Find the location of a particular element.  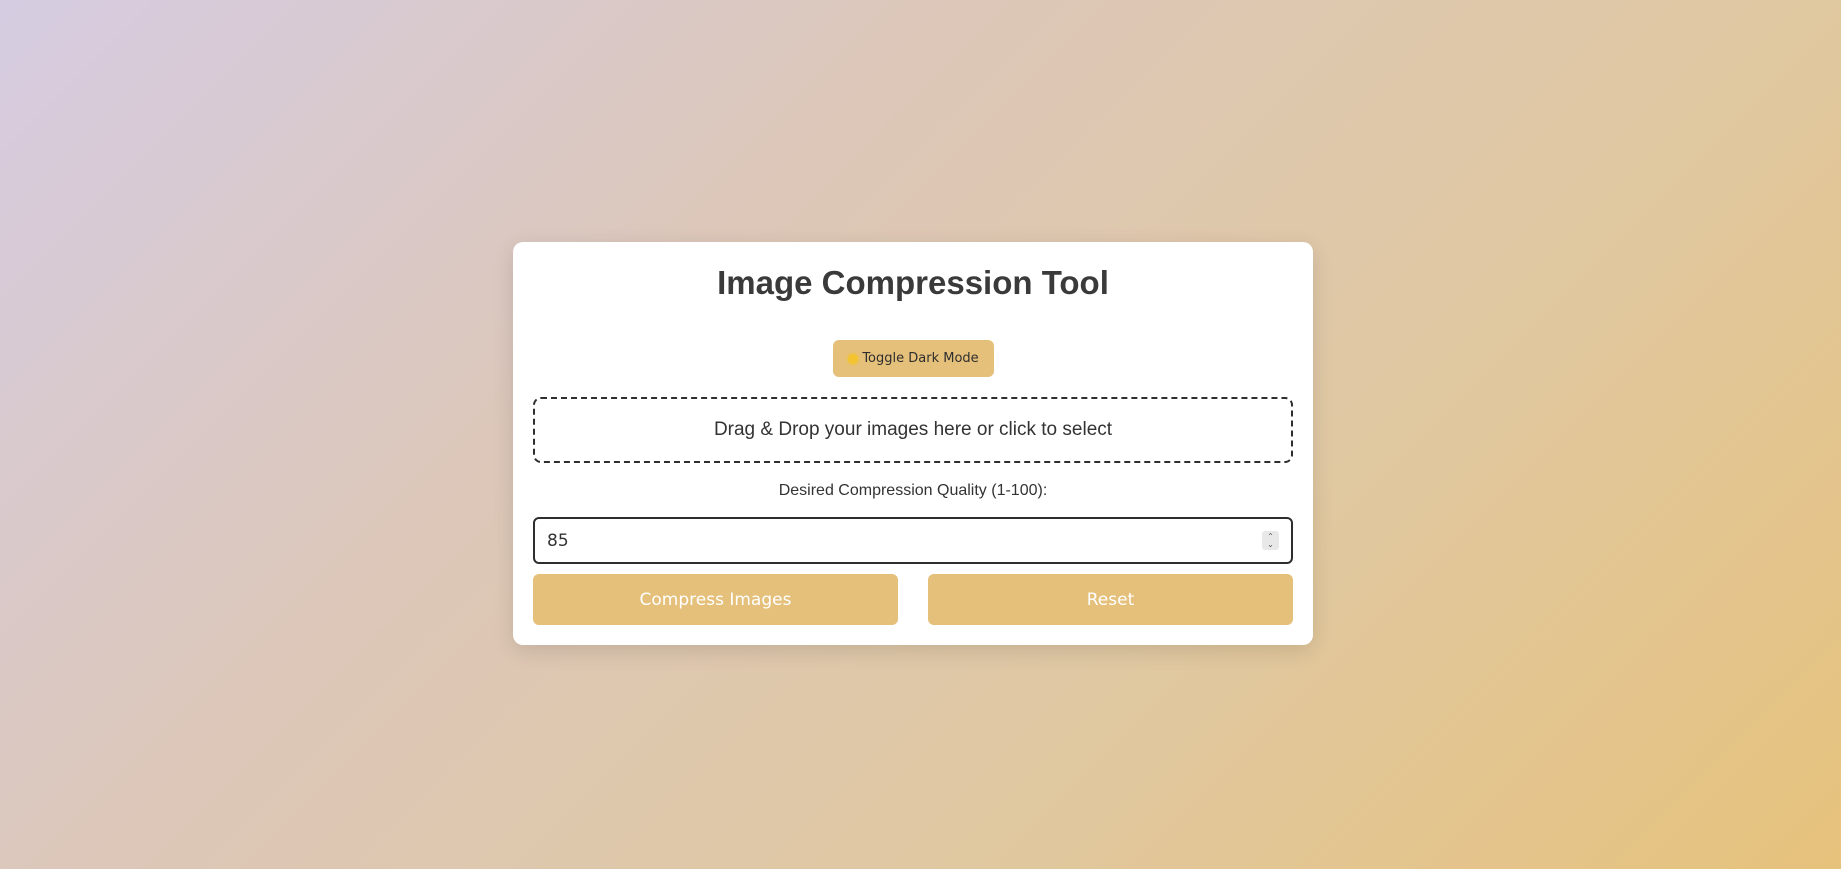

sun-icon is located at coordinates (853, 358).